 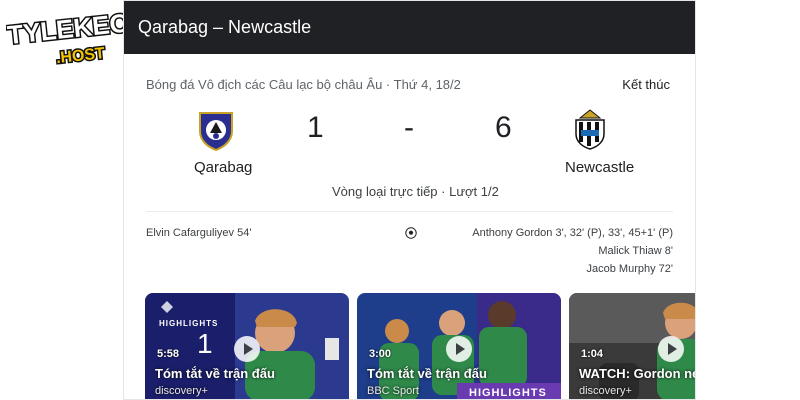 What do you see at coordinates (415, 191) in the screenshot?
I see `round-info: Vòng loại trực tiếp · Lượt 1/2` at bounding box center [415, 191].